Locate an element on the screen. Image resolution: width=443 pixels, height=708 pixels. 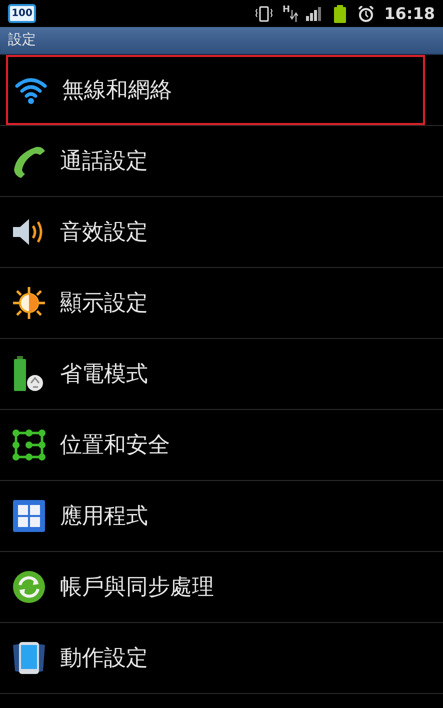
app-grid-icon is located at coordinates (29, 516).